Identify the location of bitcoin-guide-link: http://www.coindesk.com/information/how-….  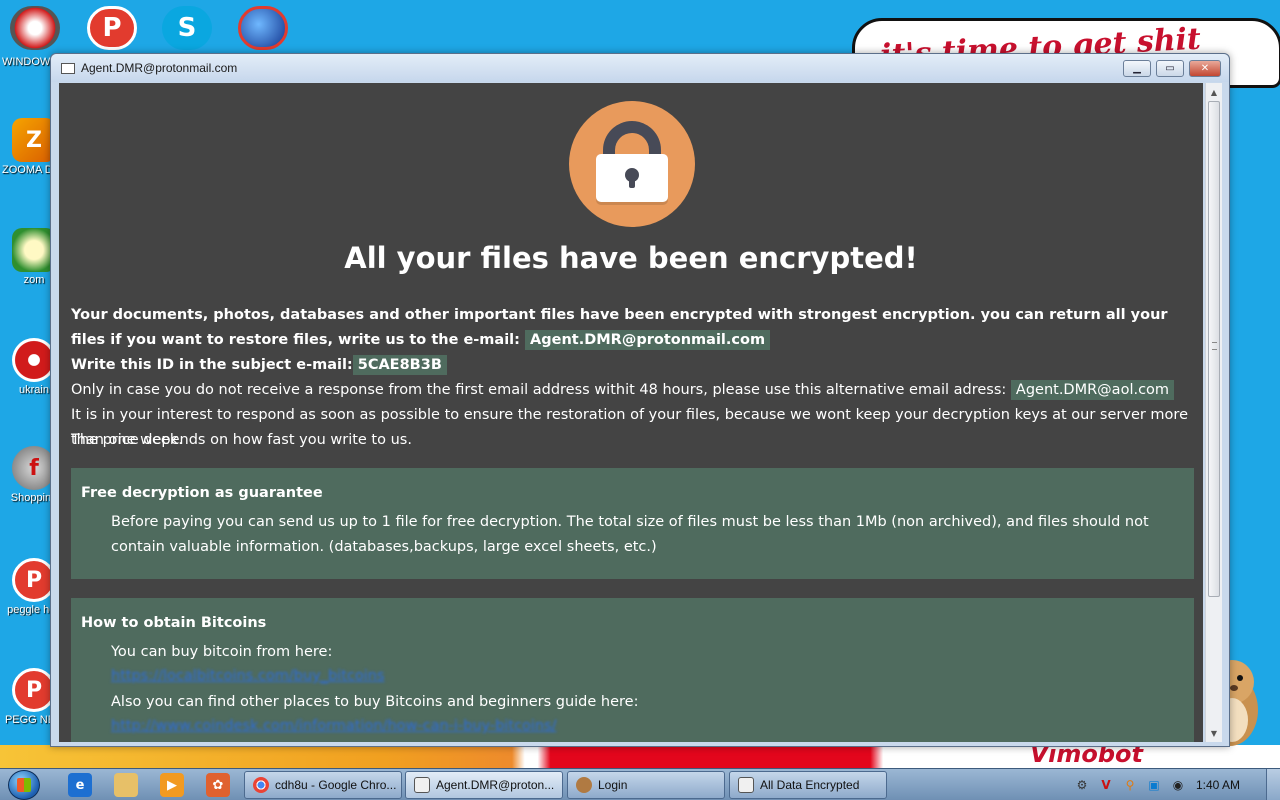
(334, 726).